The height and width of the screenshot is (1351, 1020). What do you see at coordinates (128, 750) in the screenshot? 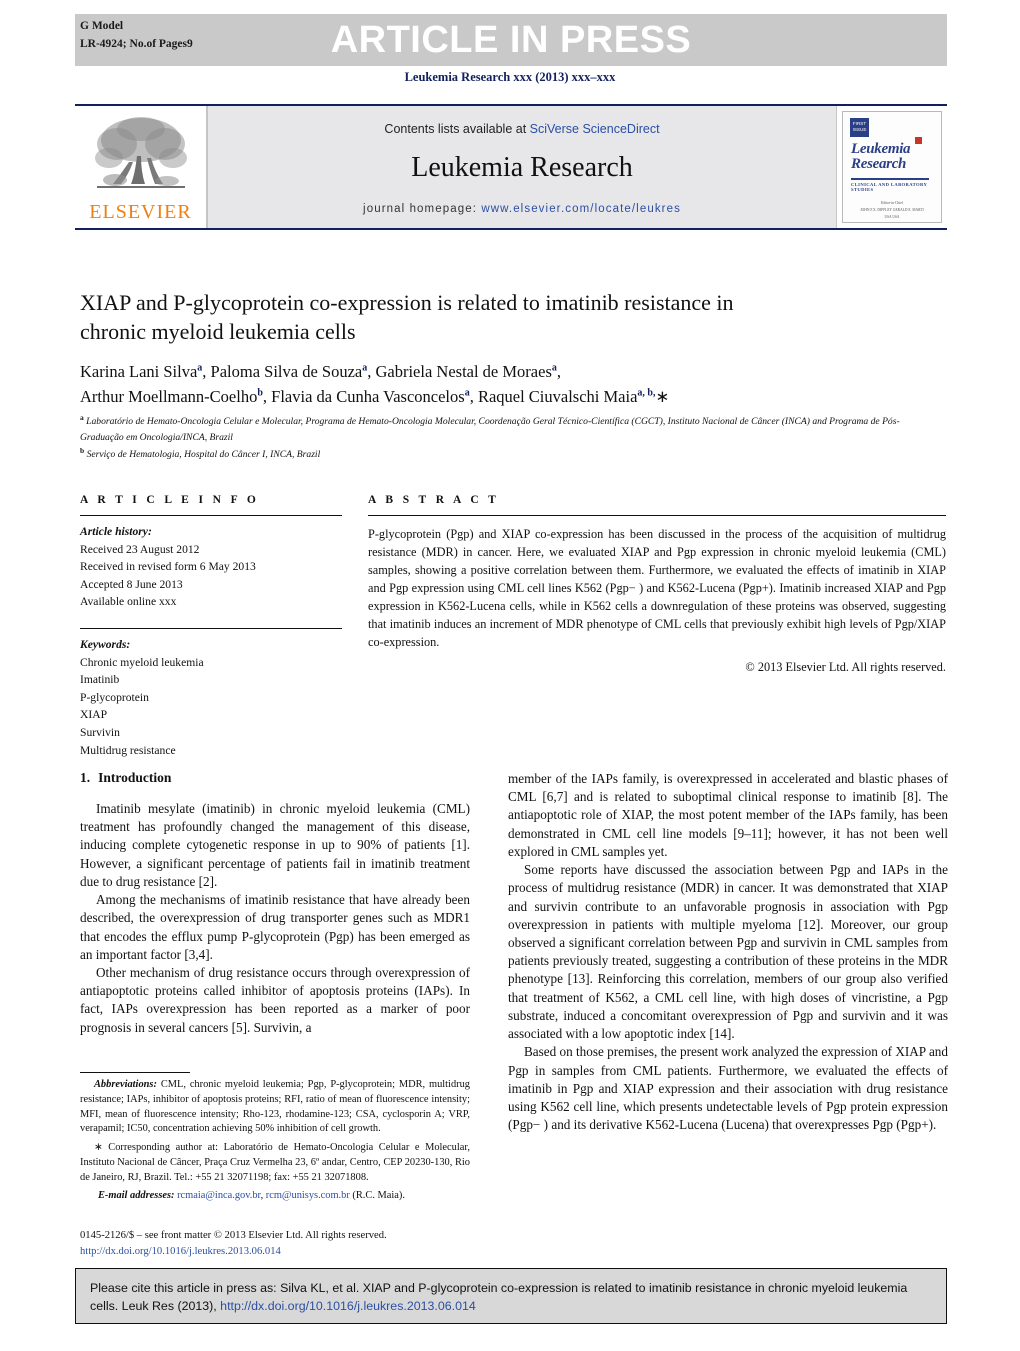
I see `keyword-item: Multidrug resistance` at bounding box center [128, 750].